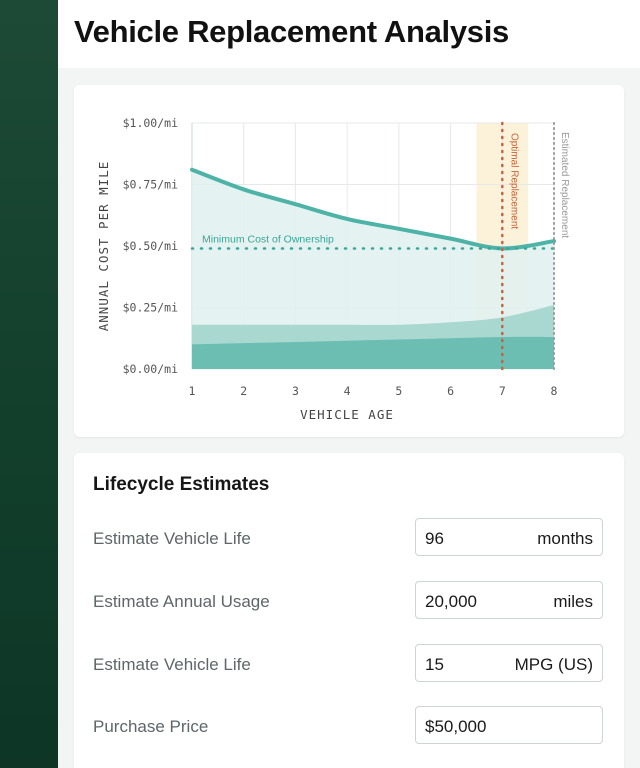 This screenshot has height=768, width=640. What do you see at coordinates (181, 601) in the screenshot?
I see `row-label: Estimate Annual Usage` at bounding box center [181, 601].